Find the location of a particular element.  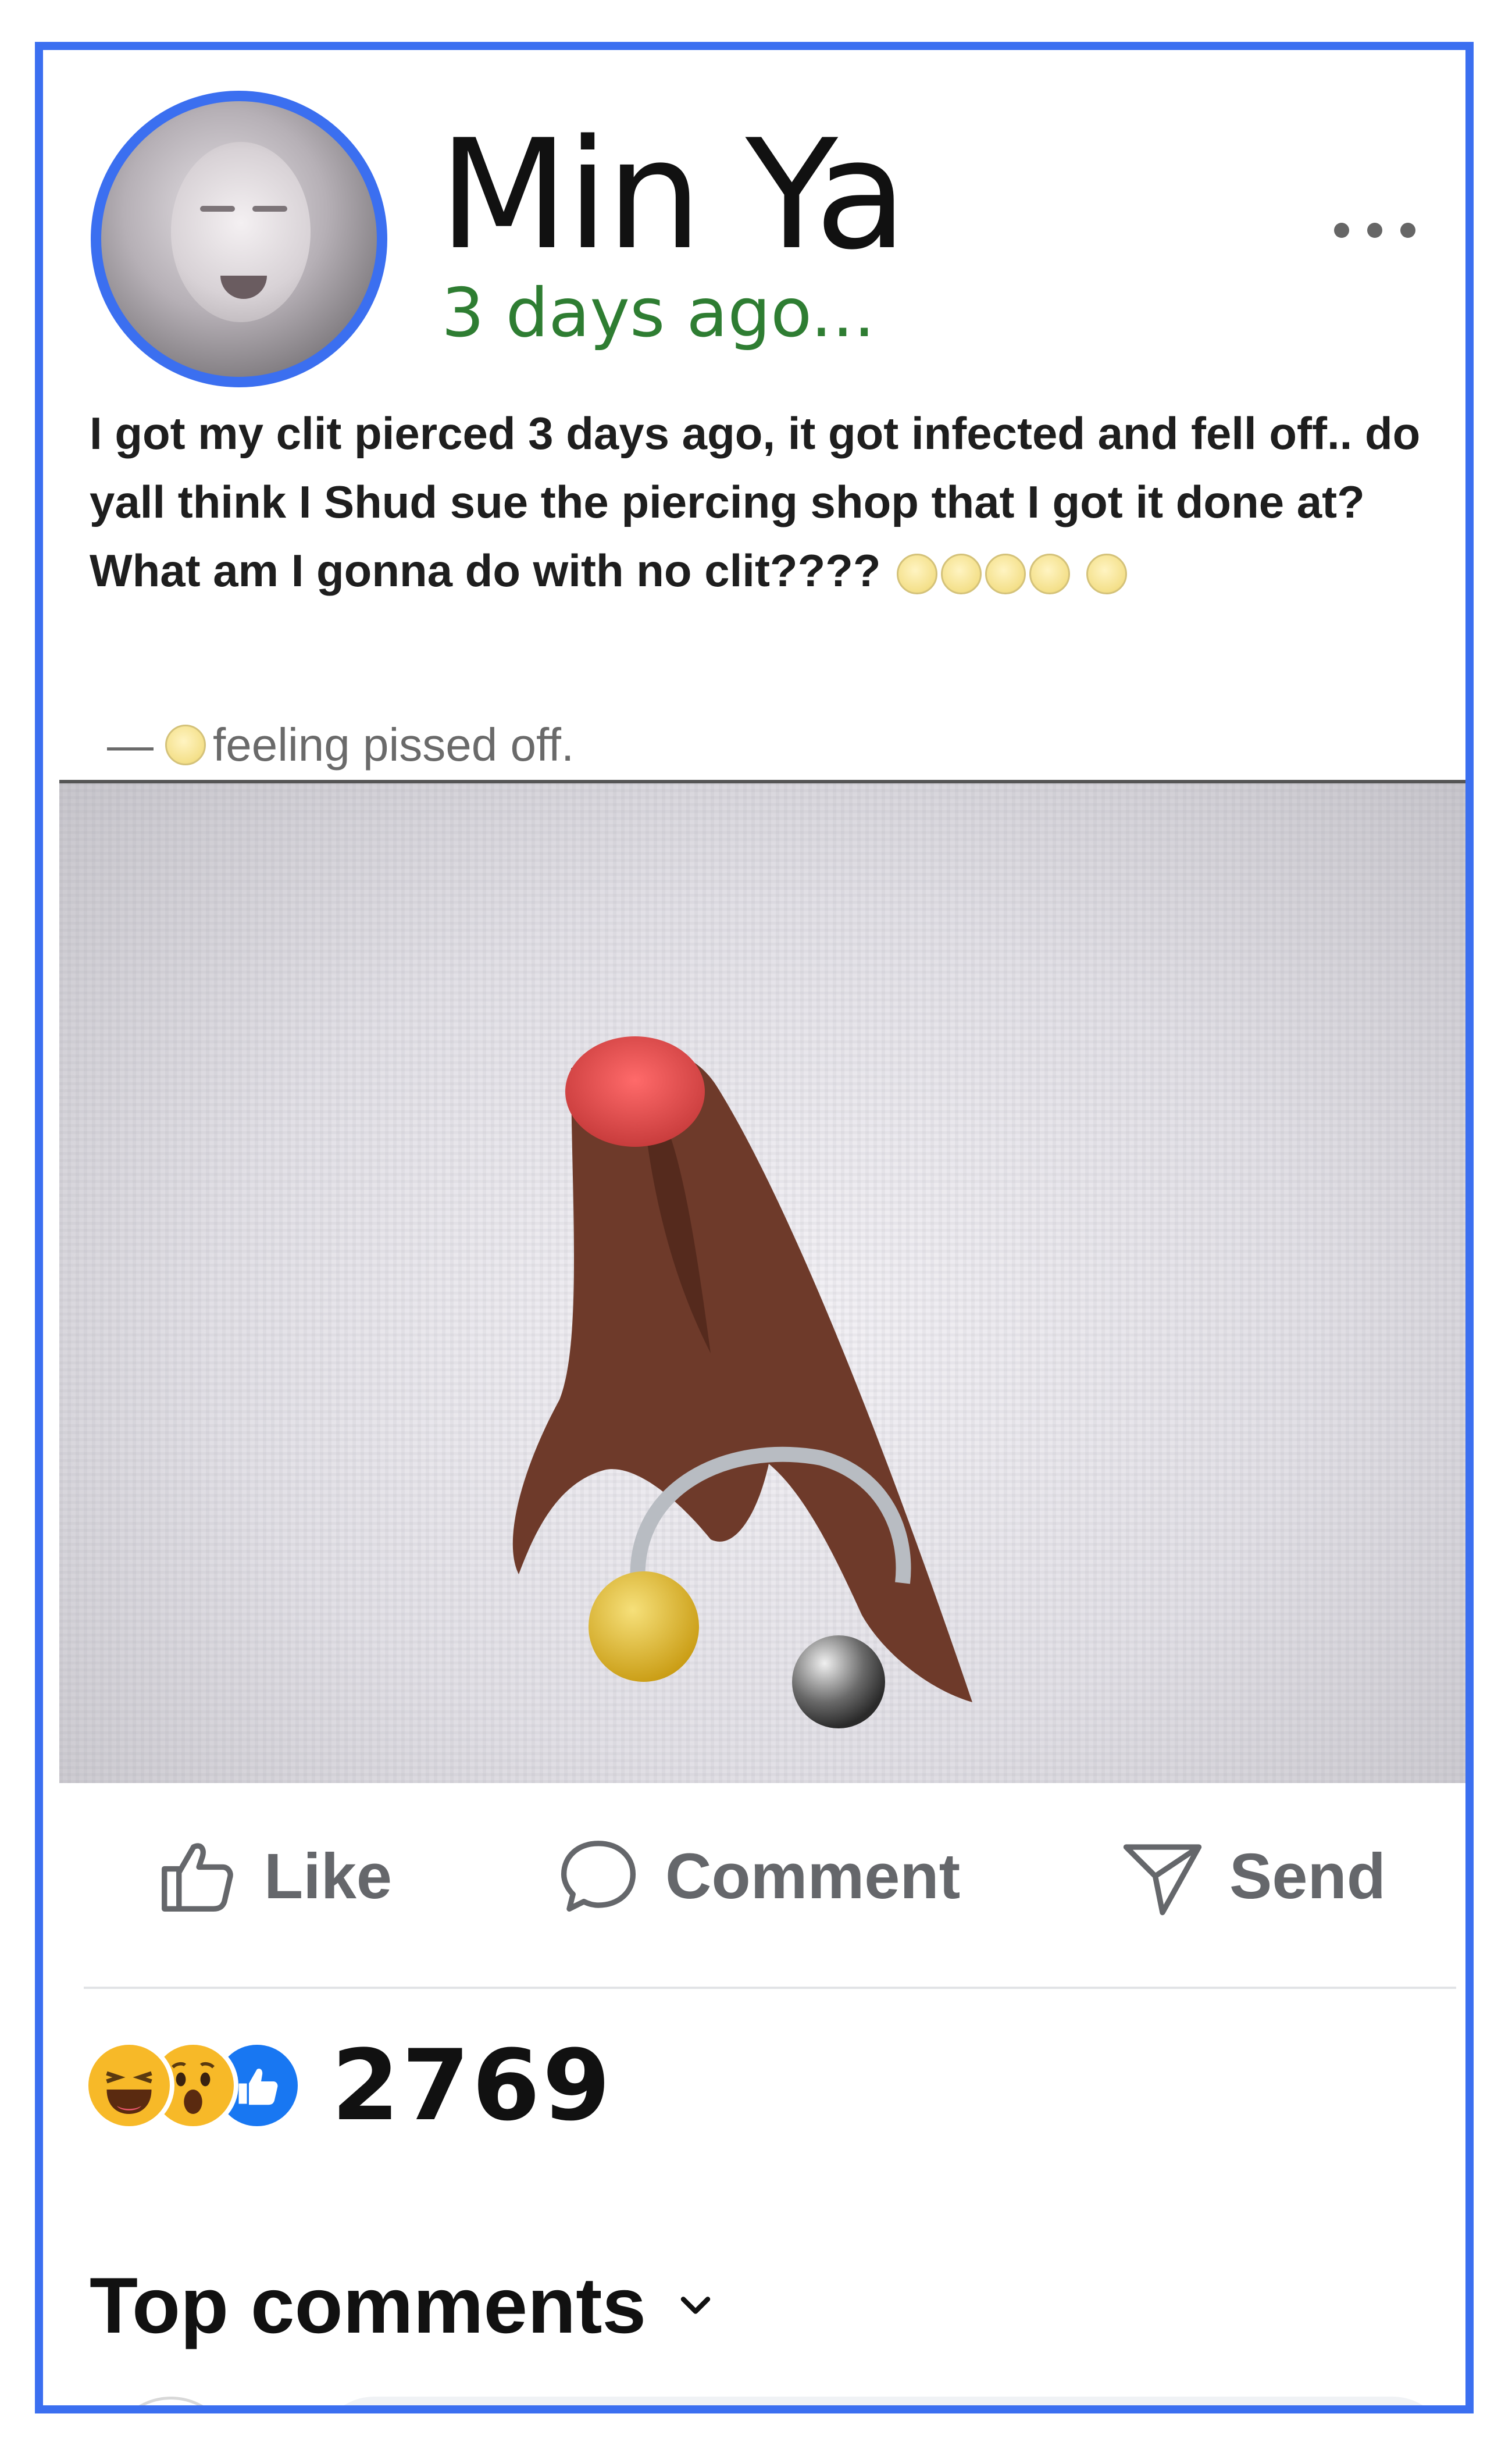

comment-label: Comment is located at coordinates (813, 1876).